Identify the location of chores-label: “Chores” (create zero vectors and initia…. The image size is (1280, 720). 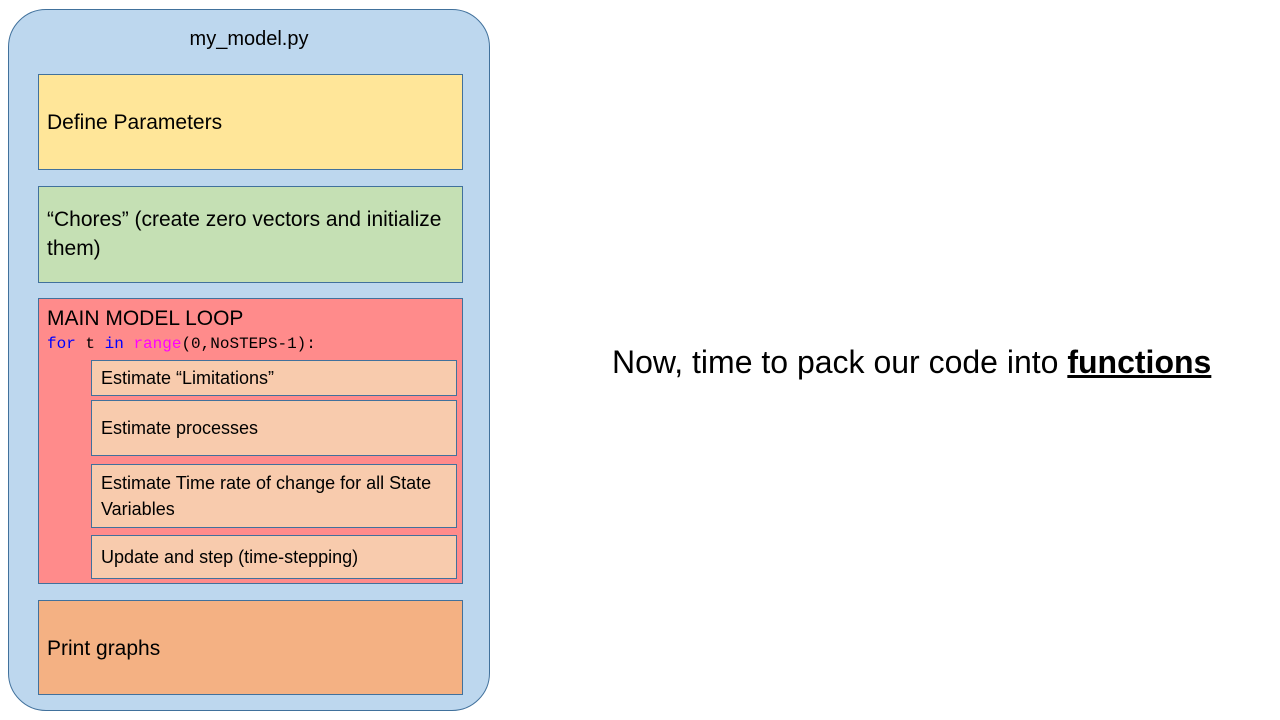
(244, 234).